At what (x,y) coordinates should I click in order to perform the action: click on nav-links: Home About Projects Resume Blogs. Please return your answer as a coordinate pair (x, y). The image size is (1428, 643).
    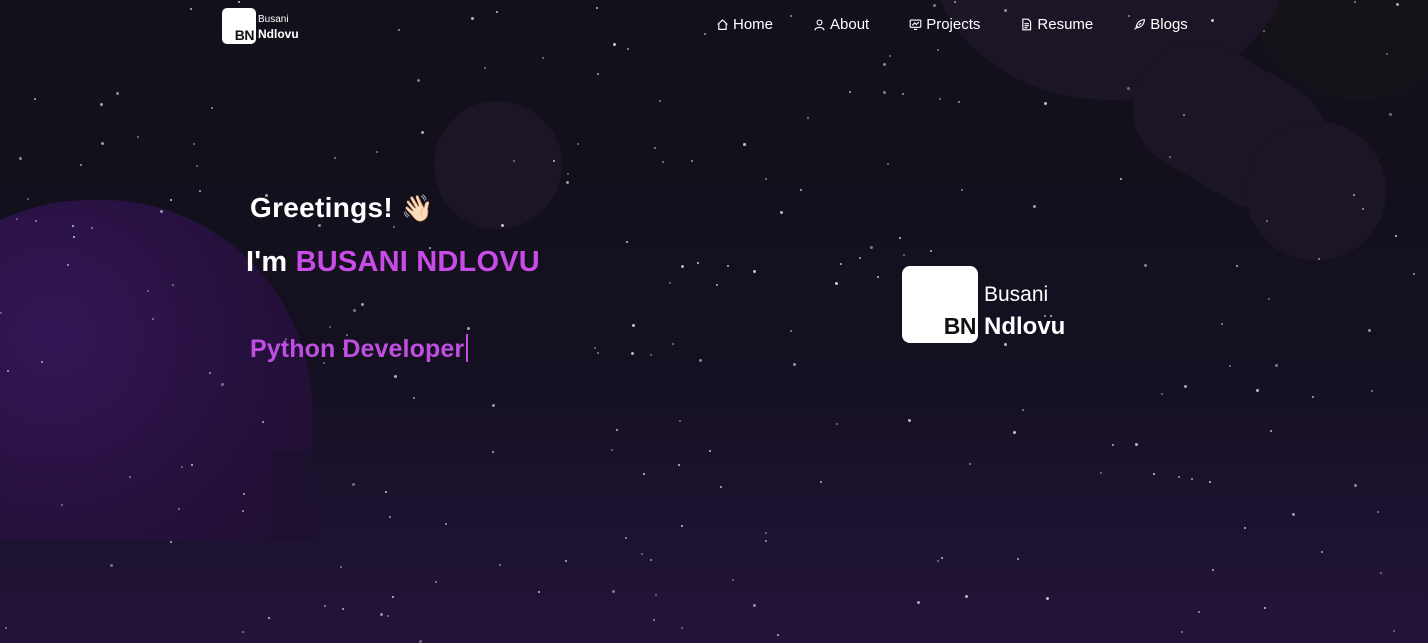
    Looking at the image, I should click on (952, 24).